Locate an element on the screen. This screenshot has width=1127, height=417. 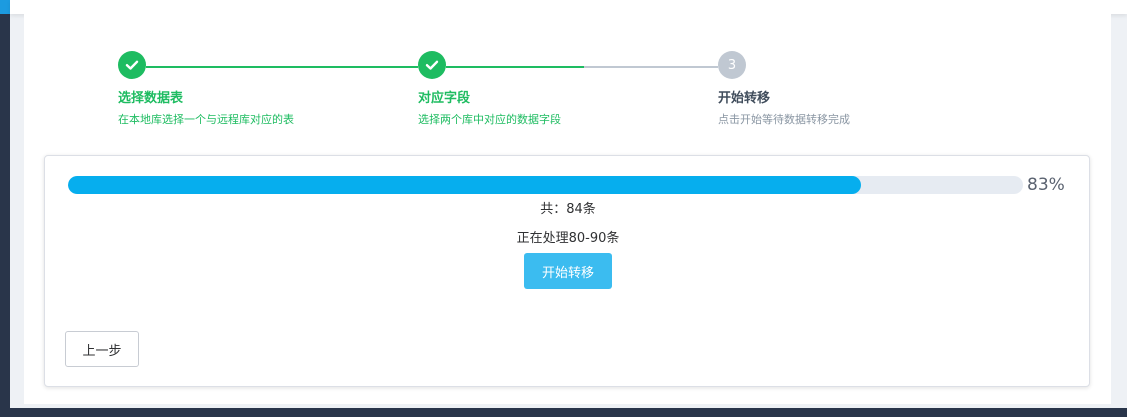
step-connector-2-3-pending is located at coordinates (651, 67).